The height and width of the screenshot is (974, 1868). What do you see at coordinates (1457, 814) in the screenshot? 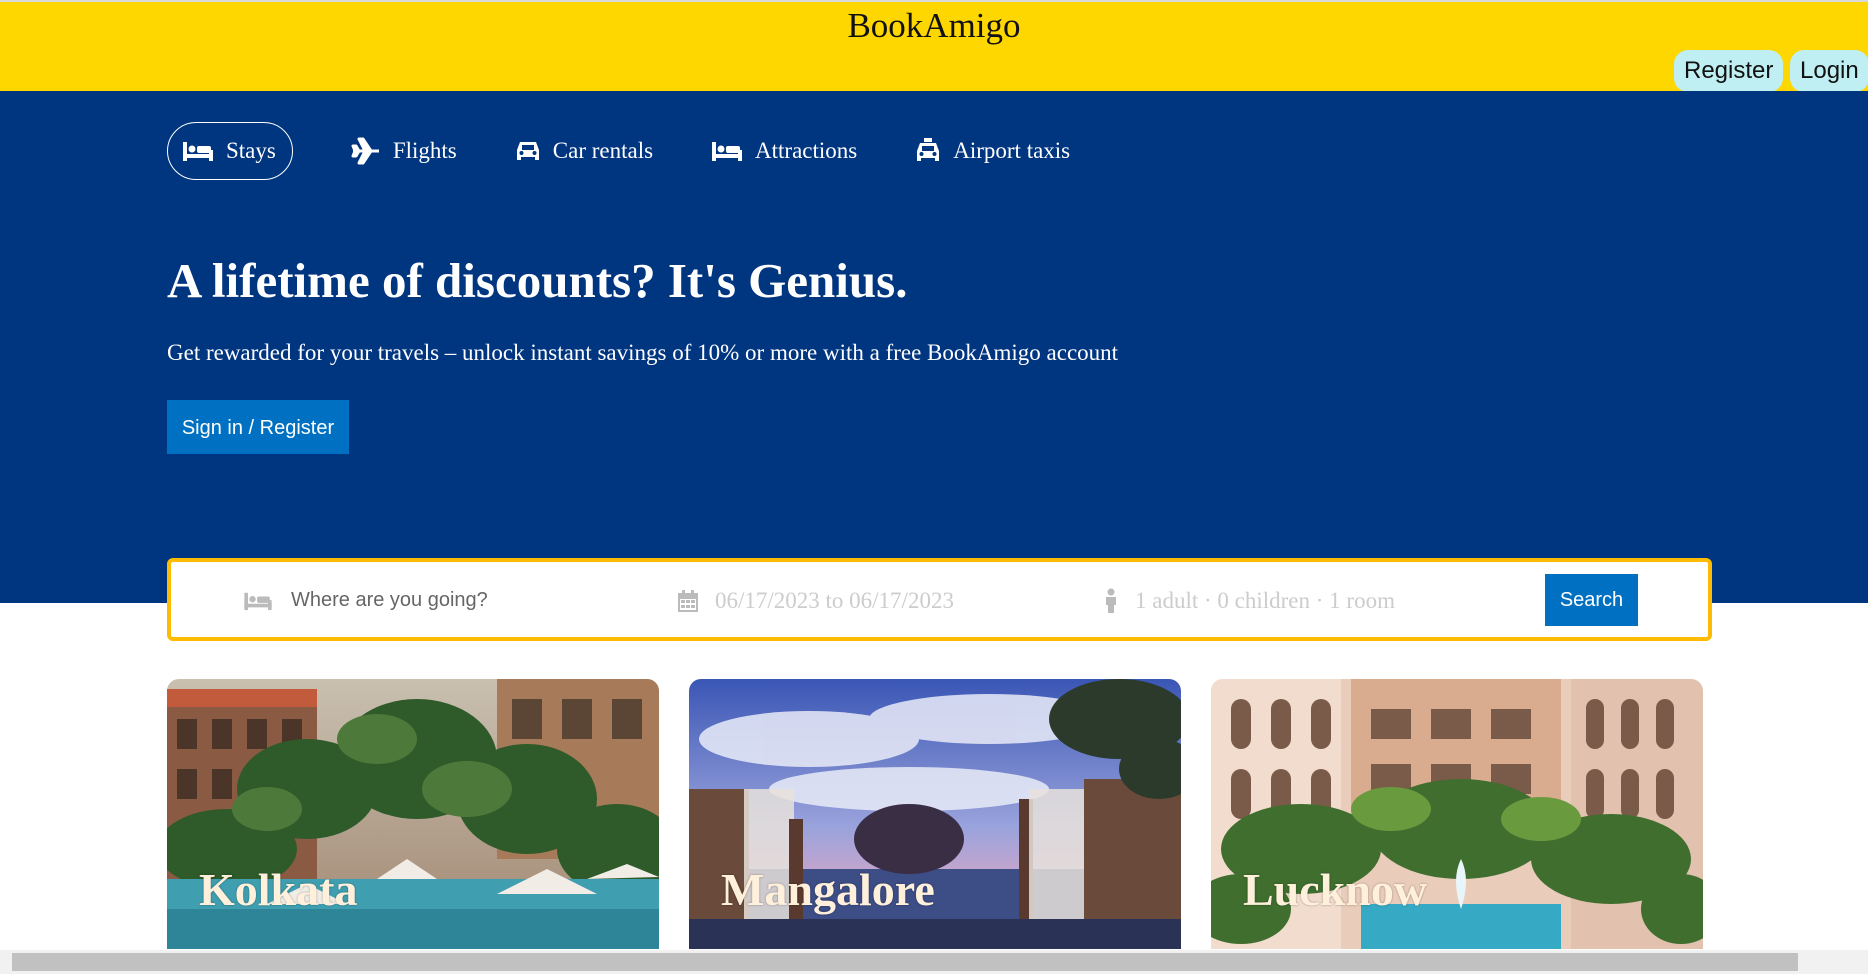
I see `destination-card-lucknow: Lucknow` at bounding box center [1457, 814].